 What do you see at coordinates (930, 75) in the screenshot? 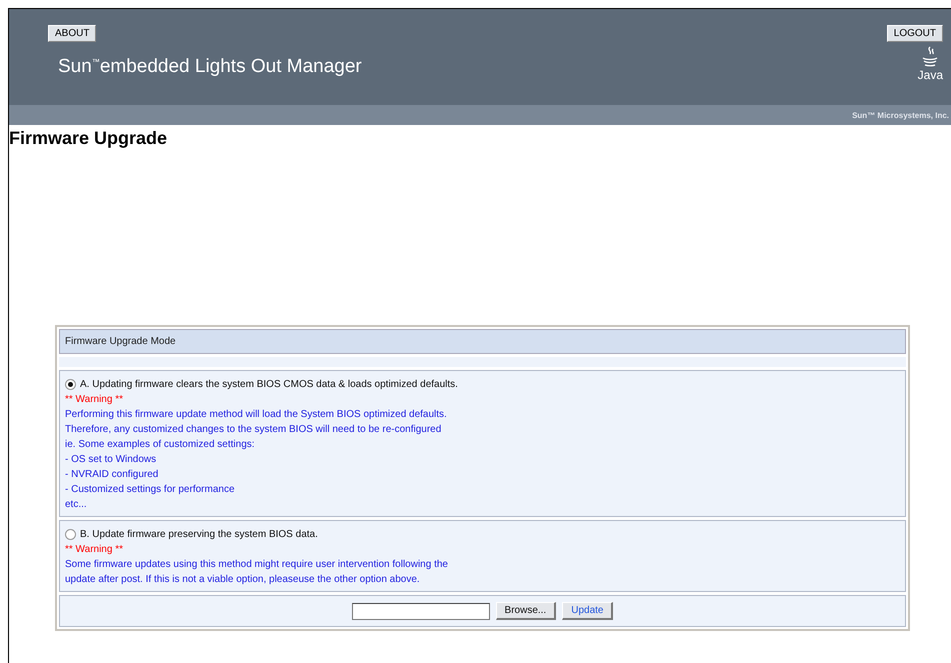
I see `java-logo-text: Java` at bounding box center [930, 75].